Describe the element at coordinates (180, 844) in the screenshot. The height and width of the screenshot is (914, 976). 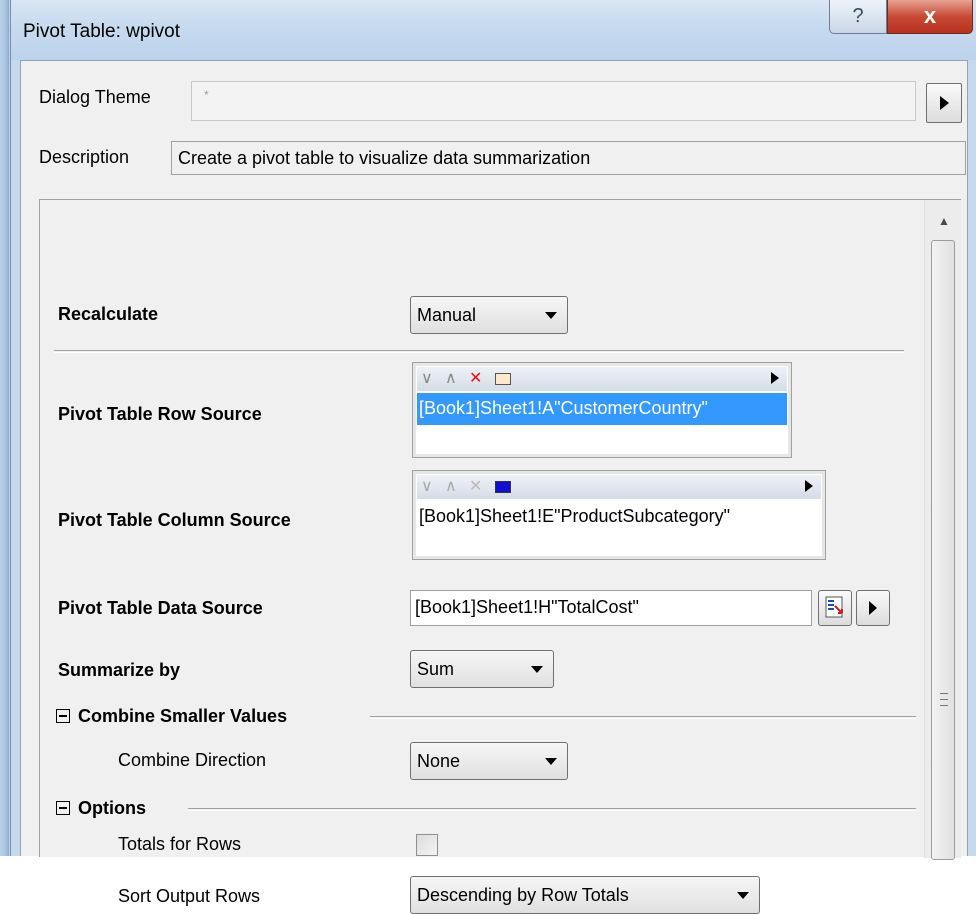
I see `totals-for-rows-label: Totals for Rows` at that location.